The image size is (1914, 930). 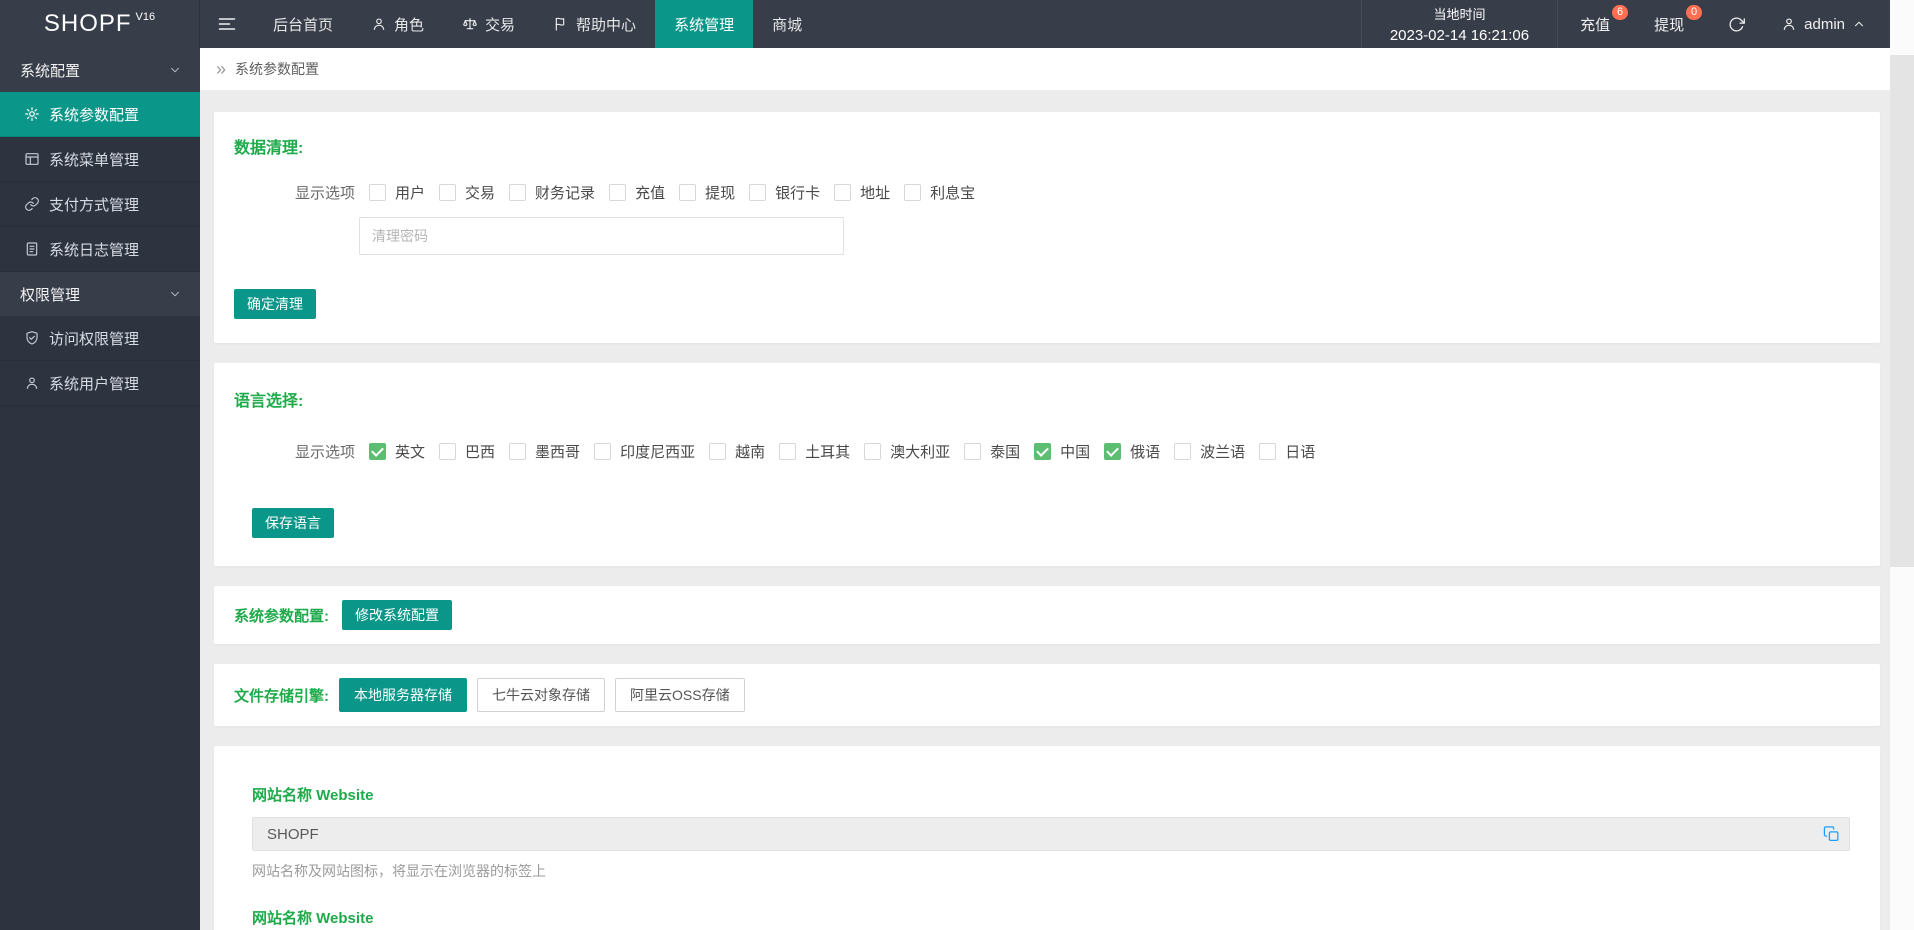 I want to click on checkbox-label: 墨西哥, so click(x=558, y=452).